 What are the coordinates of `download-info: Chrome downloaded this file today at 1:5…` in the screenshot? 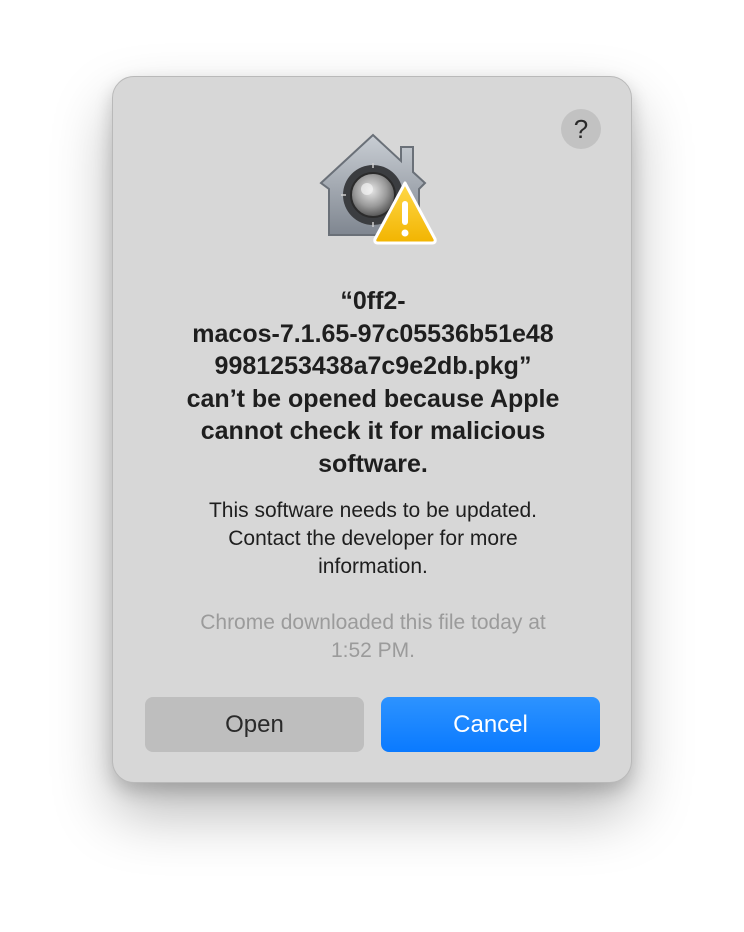 It's located at (373, 637).